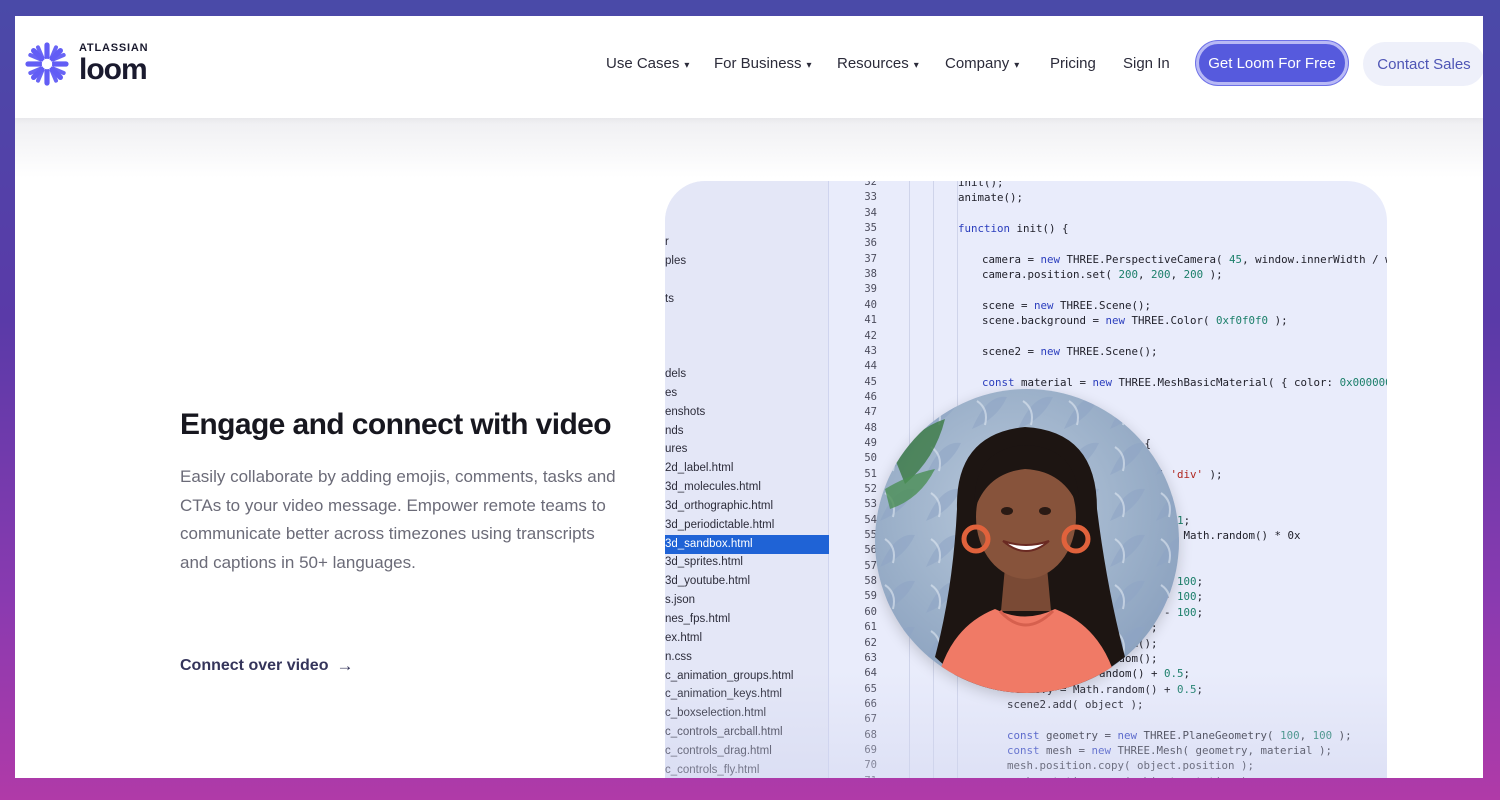 The width and height of the screenshot is (1500, 800). What do you see at coordinates (747, 506) in the screenshot?
I see `file-tree-item: 3d_orthographic.html` at bounding box center [747, 506].